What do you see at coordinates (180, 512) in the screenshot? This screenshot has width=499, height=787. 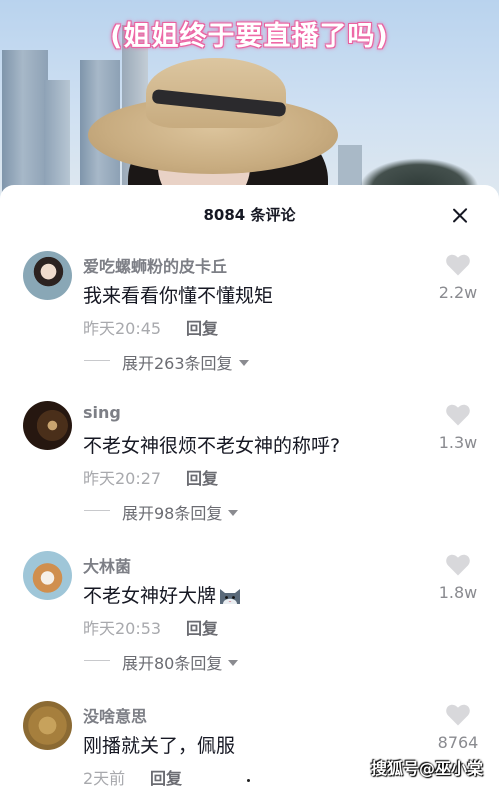 I see `expand-replies-label: 展开98条回复` at bounding box center [180, 512].